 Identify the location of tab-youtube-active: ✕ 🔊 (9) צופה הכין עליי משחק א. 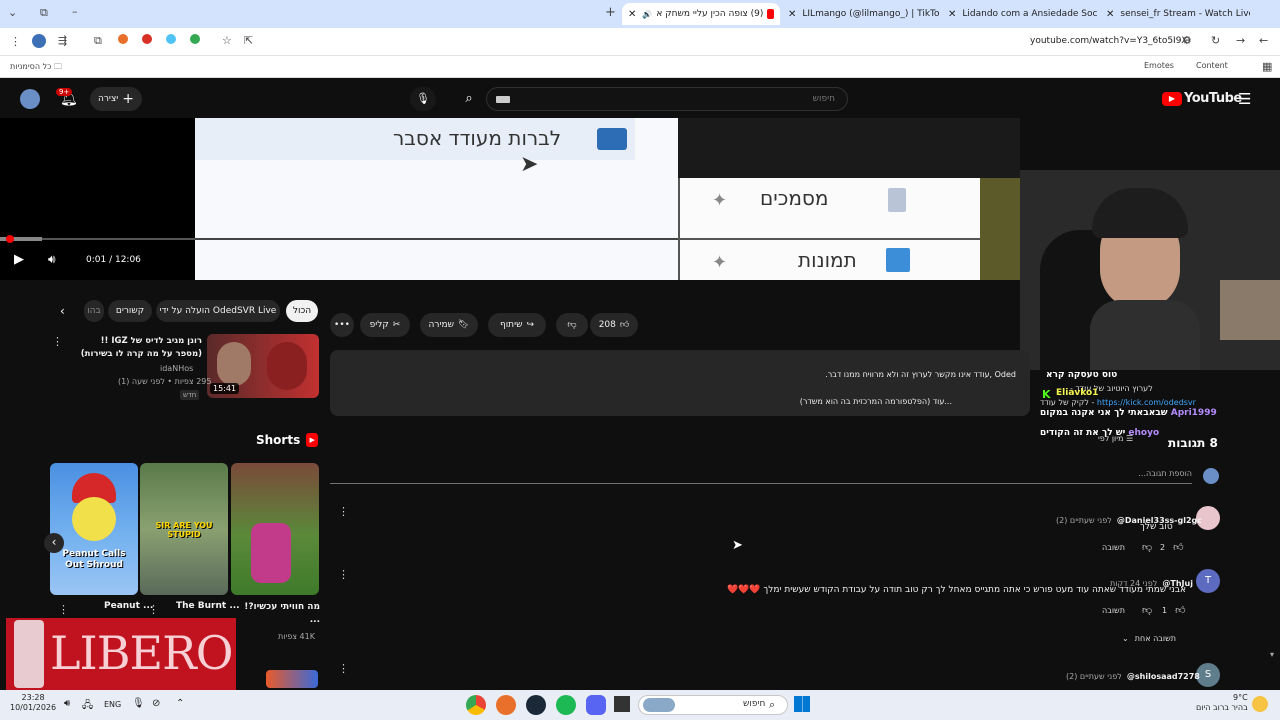
(701, 14).